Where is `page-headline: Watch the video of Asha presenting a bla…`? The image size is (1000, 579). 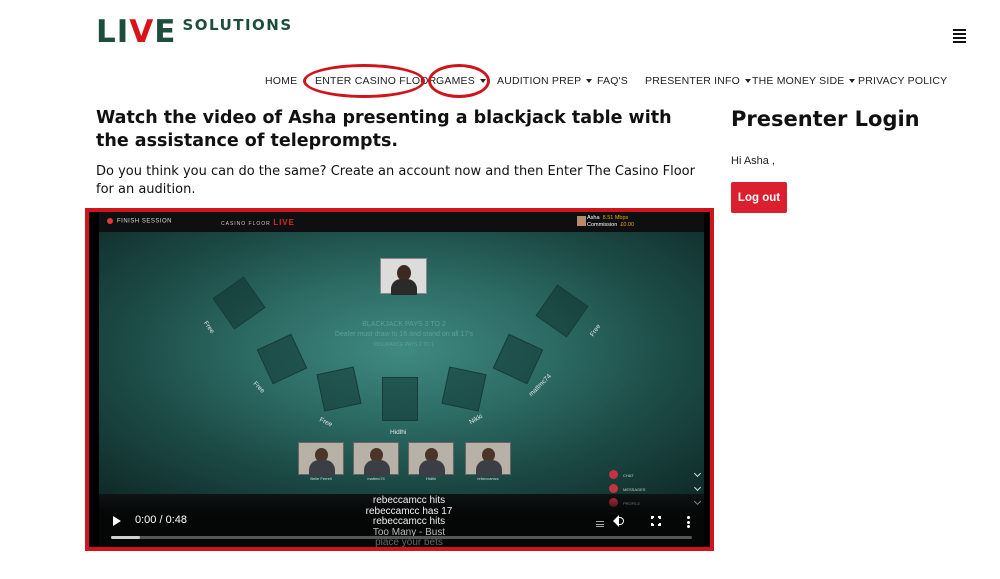
page-headline: Watch the video of Asha presenting a bla… is located at coordinates (384, 129).